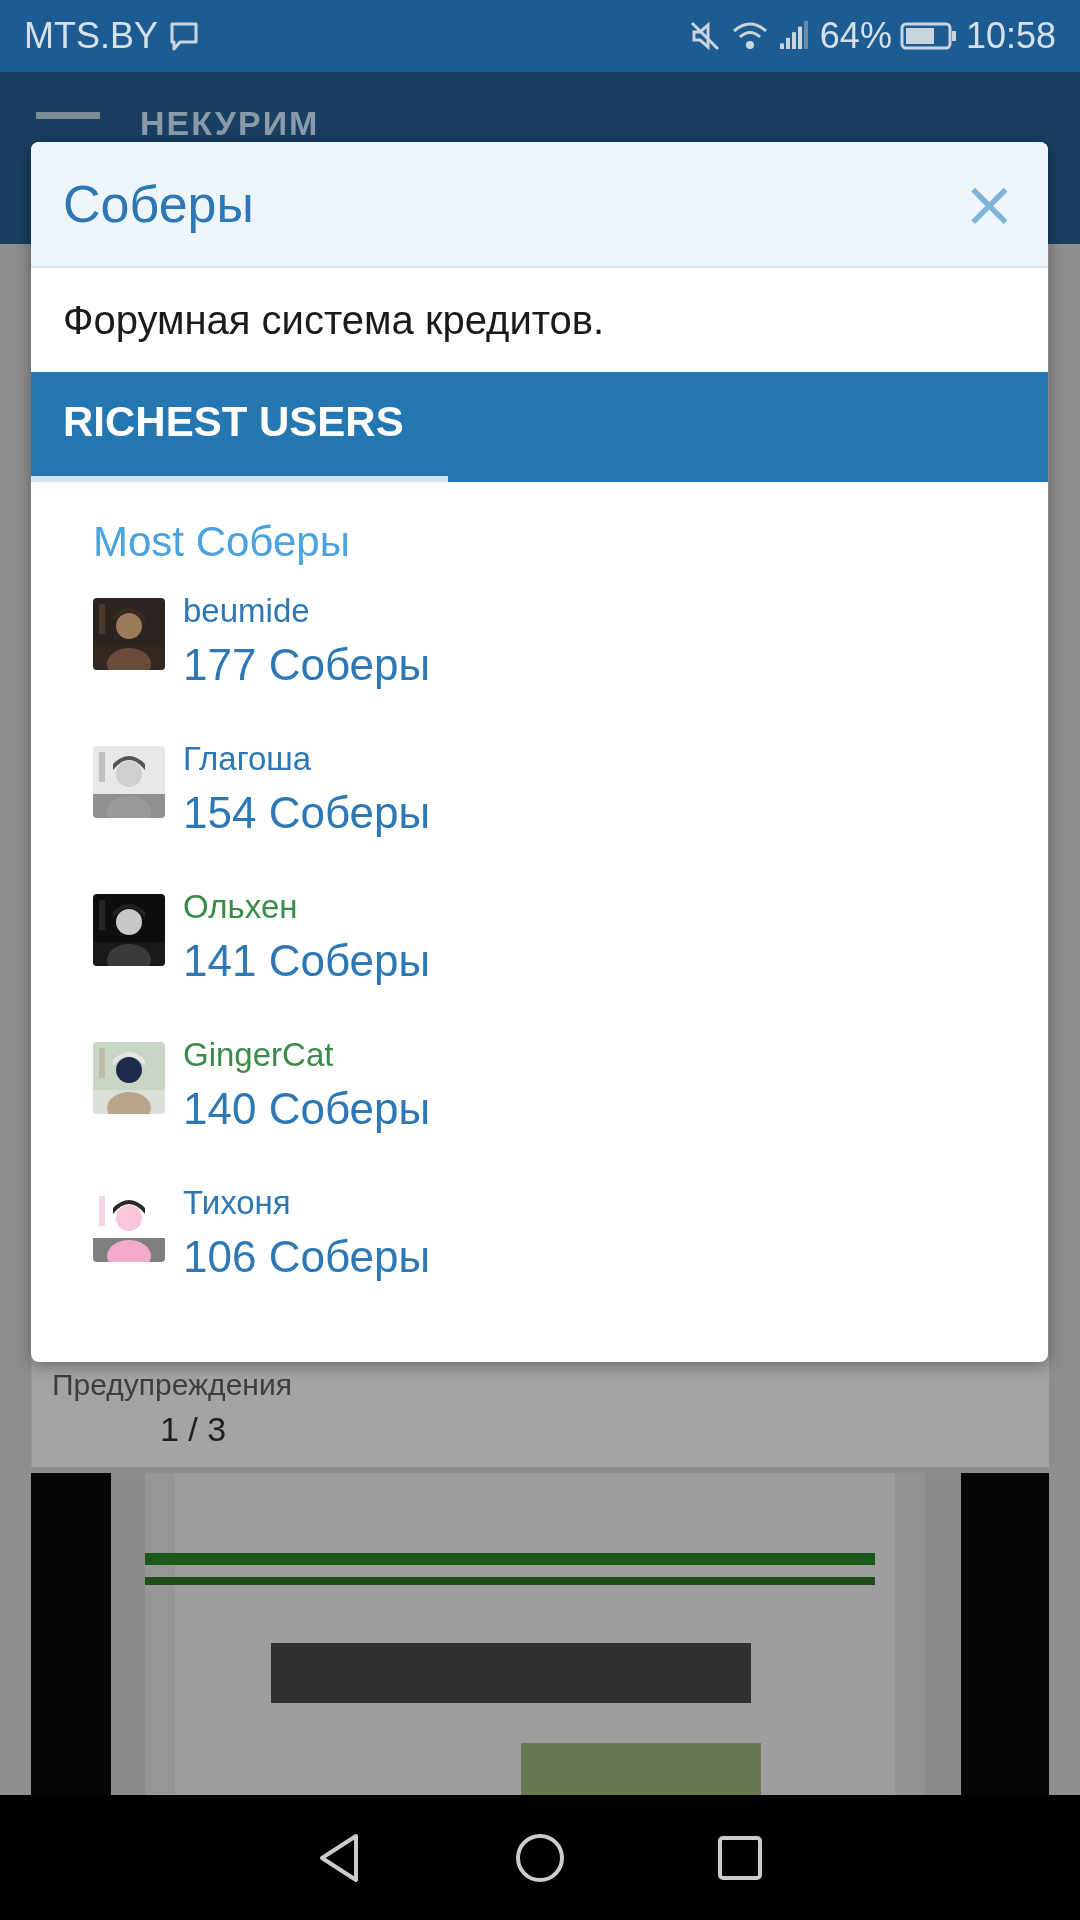 This screenshot has width=1080, height=1920. Describe the element at coordinates (307, 1109) in the screenshot. I see `credit-amount: 140 Соберы` at that location.